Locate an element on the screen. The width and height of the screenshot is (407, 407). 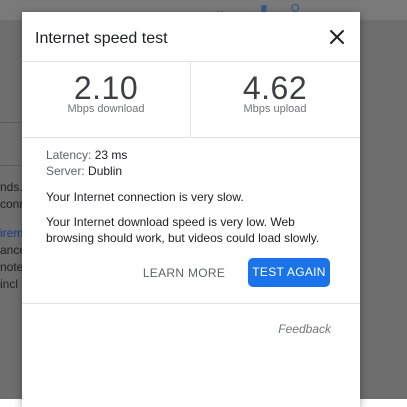
close-button is located at coordinates (337, 37).